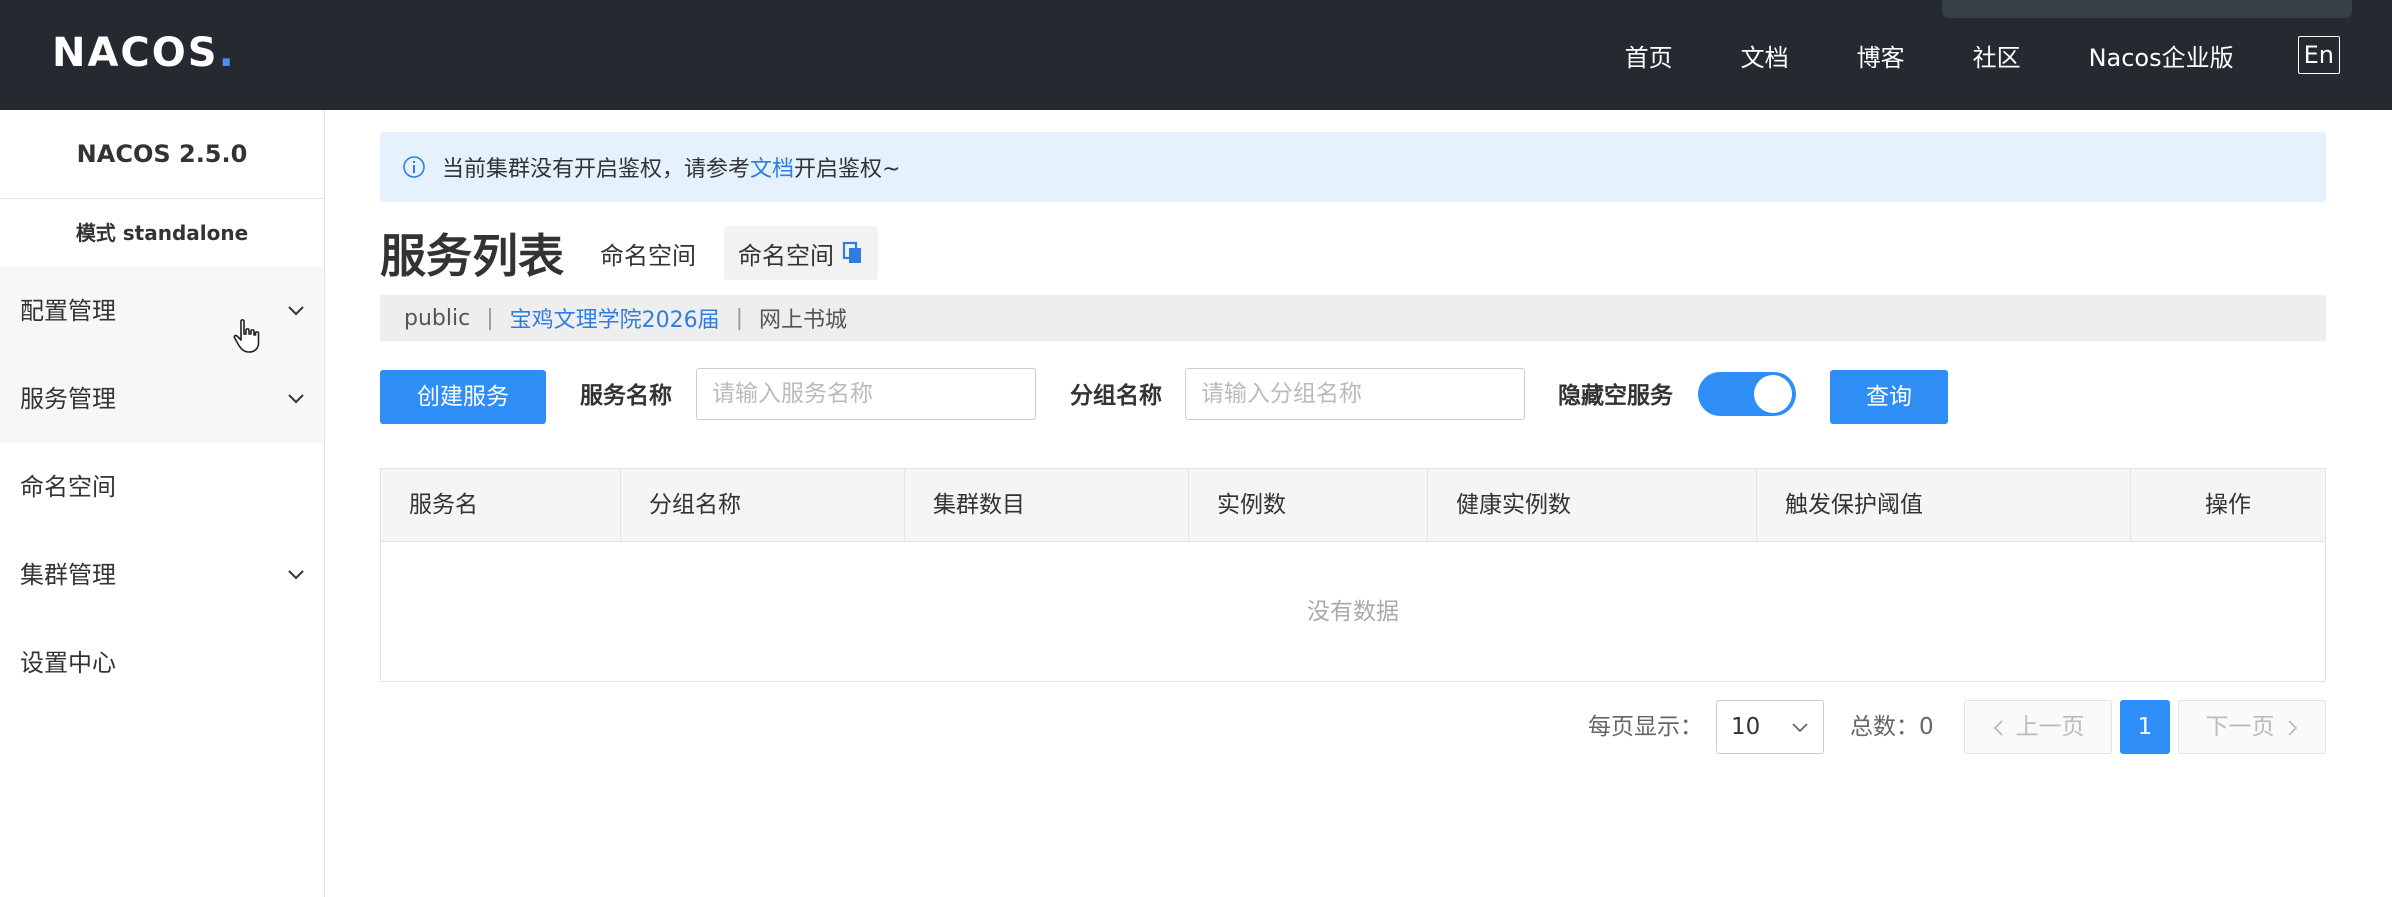 Image resolution: width=2392 pixels, height=897 pixels. What do you see at coordinates (853, 253) in the screenshot?
I see `copy-icon` at bounding box center [853, 253].